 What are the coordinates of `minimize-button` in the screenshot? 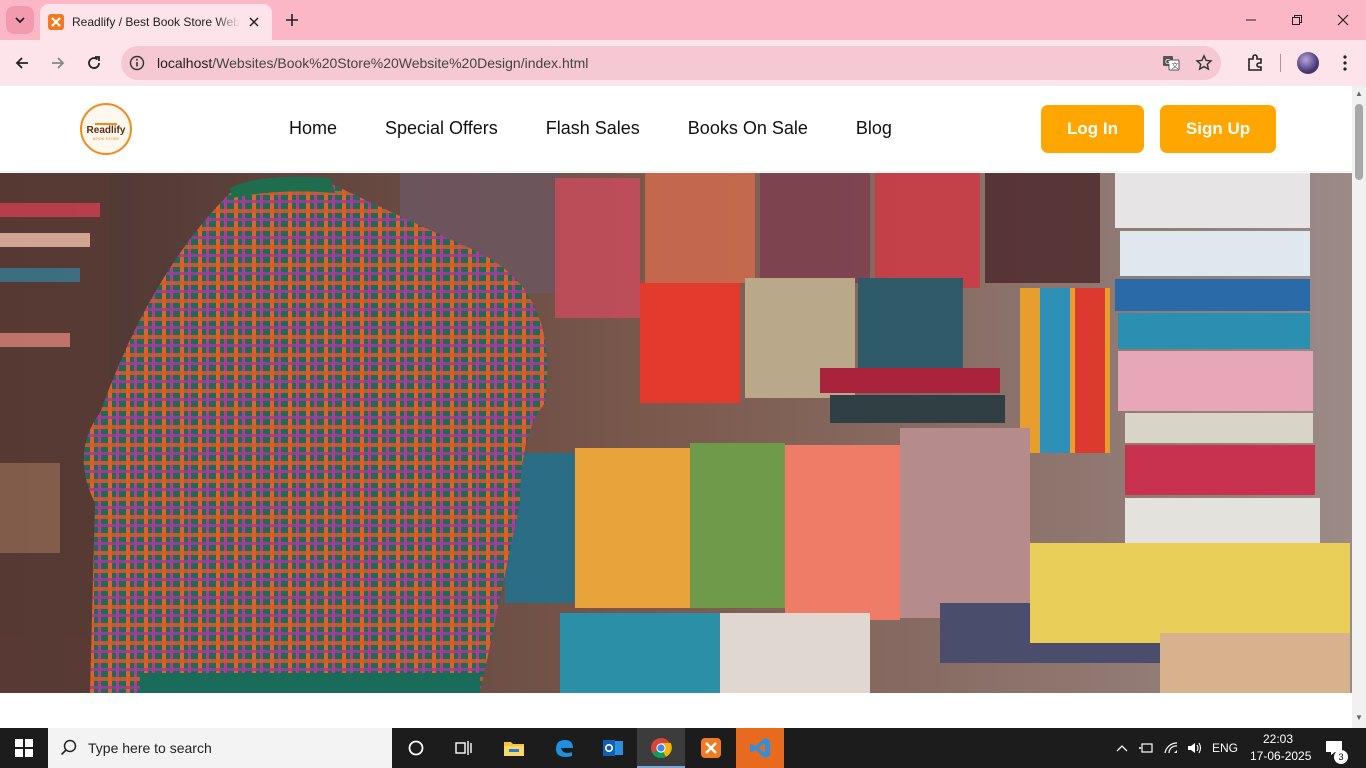 It's located at (1251, 20).